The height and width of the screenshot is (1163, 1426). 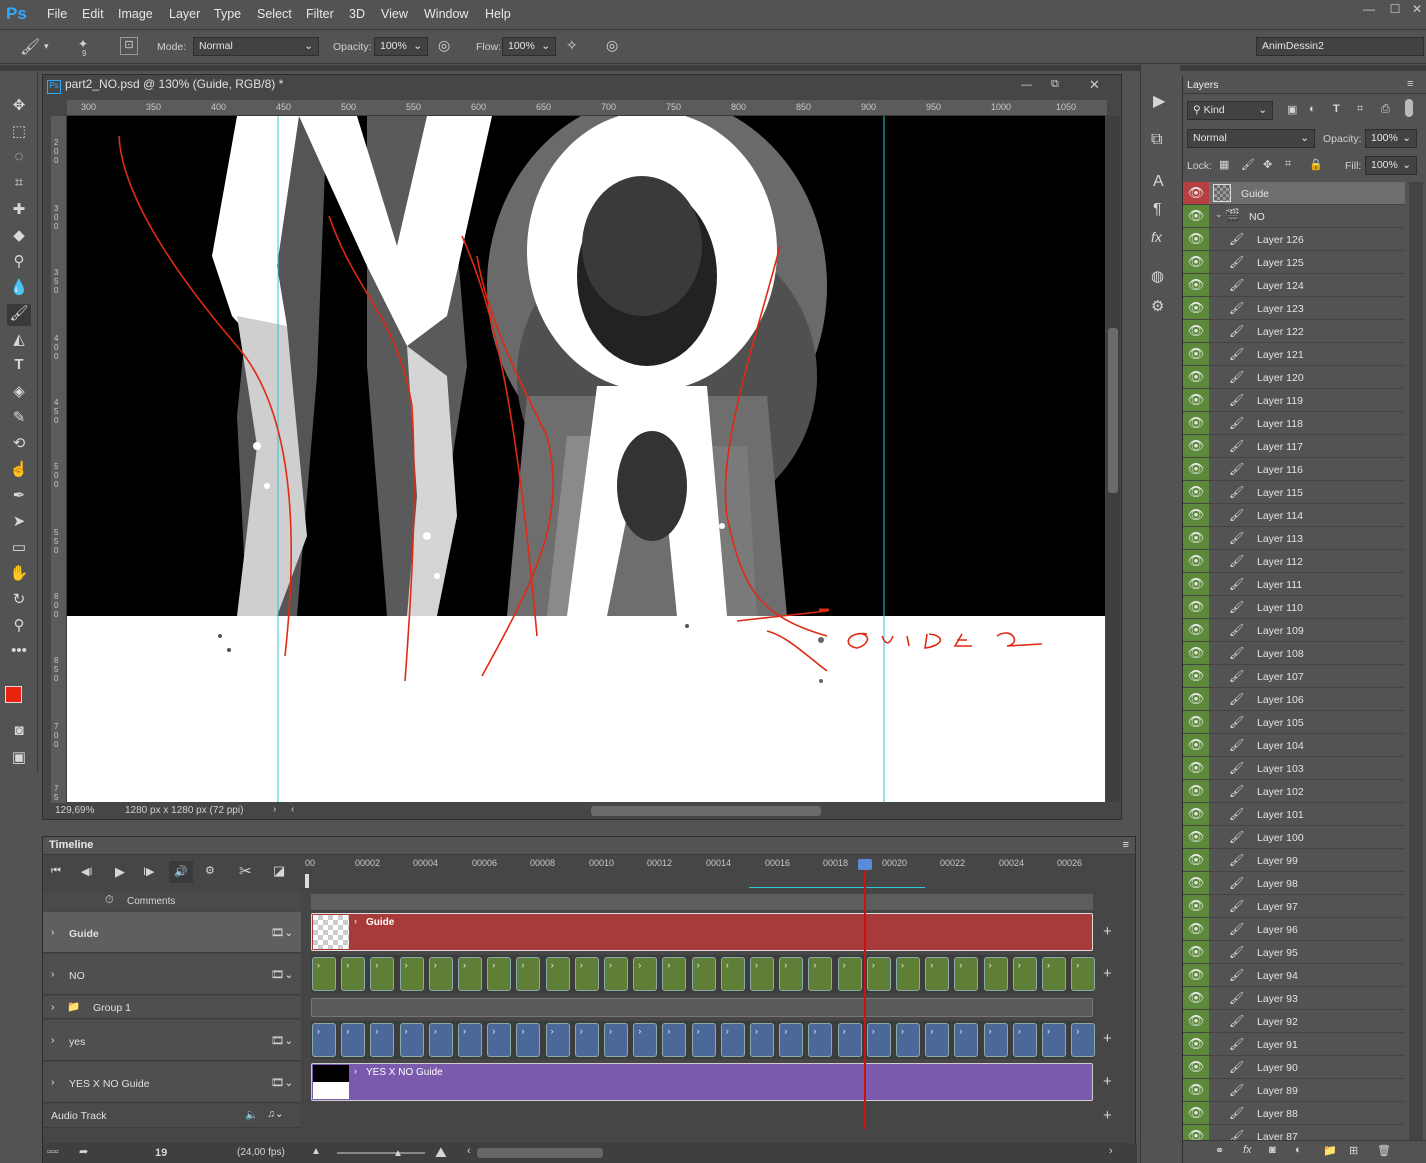 What do you see at coordinates (1294, 676) in the screenshot?
I see `layer-row: 👁 🖌 Layer 107` at bounding box center [1294, 676].